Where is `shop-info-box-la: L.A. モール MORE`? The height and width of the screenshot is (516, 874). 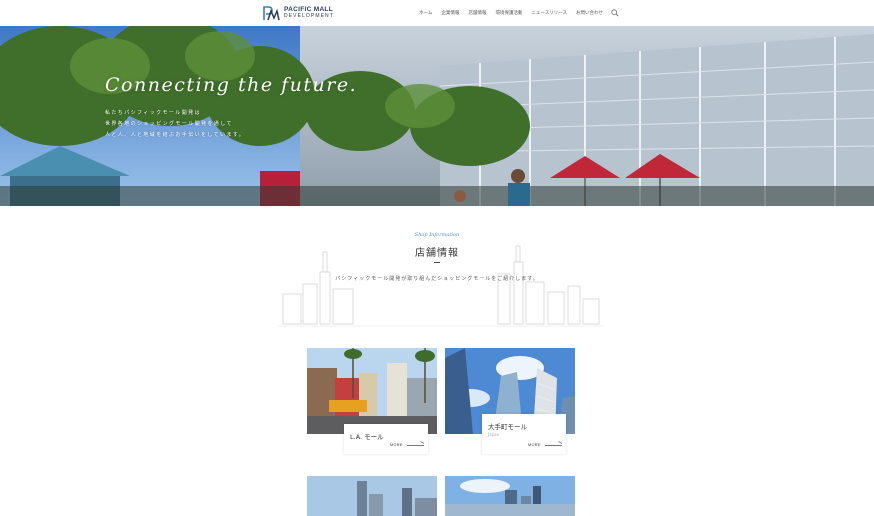 shop-info-box-la: L.A. モール MORE is located at coordinates (386, 439).